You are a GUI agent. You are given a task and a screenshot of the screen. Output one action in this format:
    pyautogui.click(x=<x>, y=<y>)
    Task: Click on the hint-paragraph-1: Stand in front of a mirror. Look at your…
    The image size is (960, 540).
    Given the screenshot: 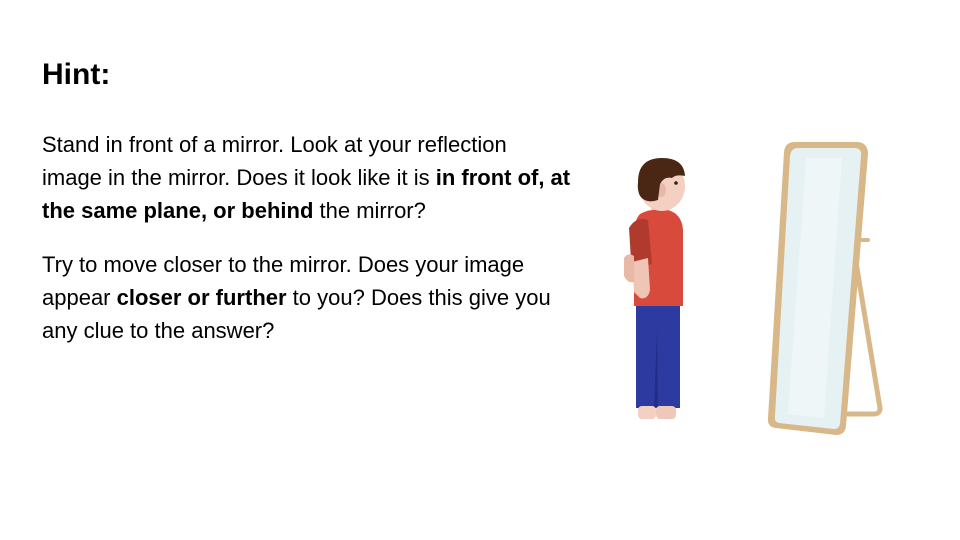 What is the action you would take?
    pyautogui.click(x=307, y=177)
    